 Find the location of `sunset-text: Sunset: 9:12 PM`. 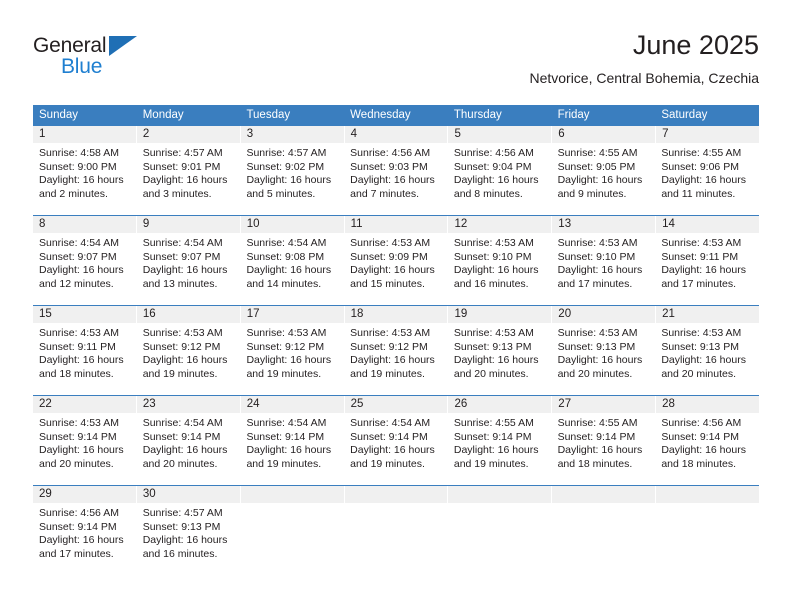

sunset-text: Sunset: 9:12 PM is located at coordinates (389, 346).